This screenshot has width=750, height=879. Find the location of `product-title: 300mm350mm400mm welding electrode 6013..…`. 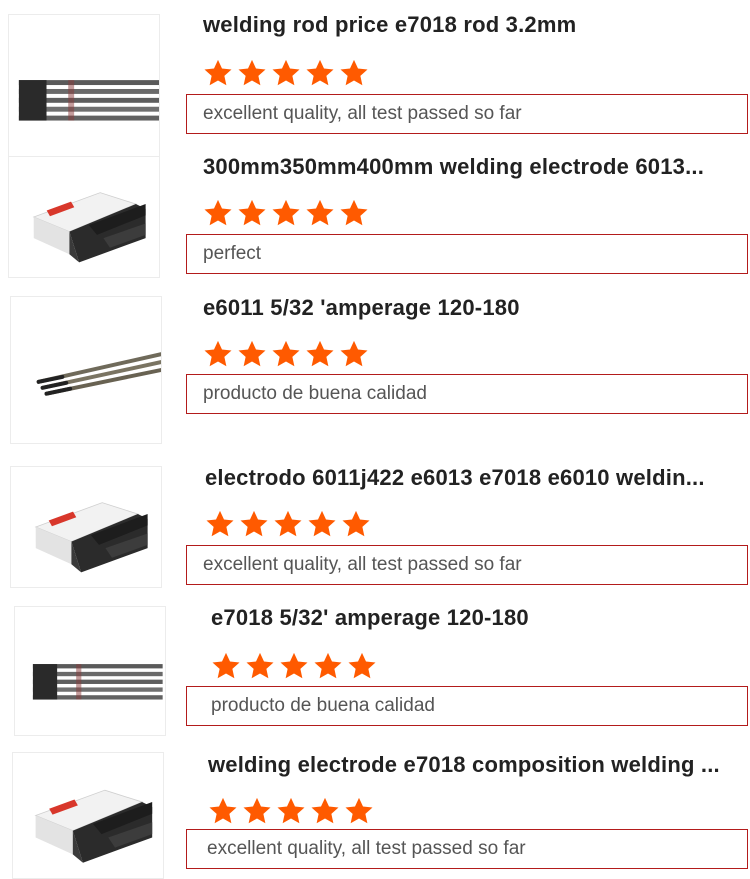

product-title: 300mm350mm400mm welding electrode 6013..… is located at coordinates (473, 167).